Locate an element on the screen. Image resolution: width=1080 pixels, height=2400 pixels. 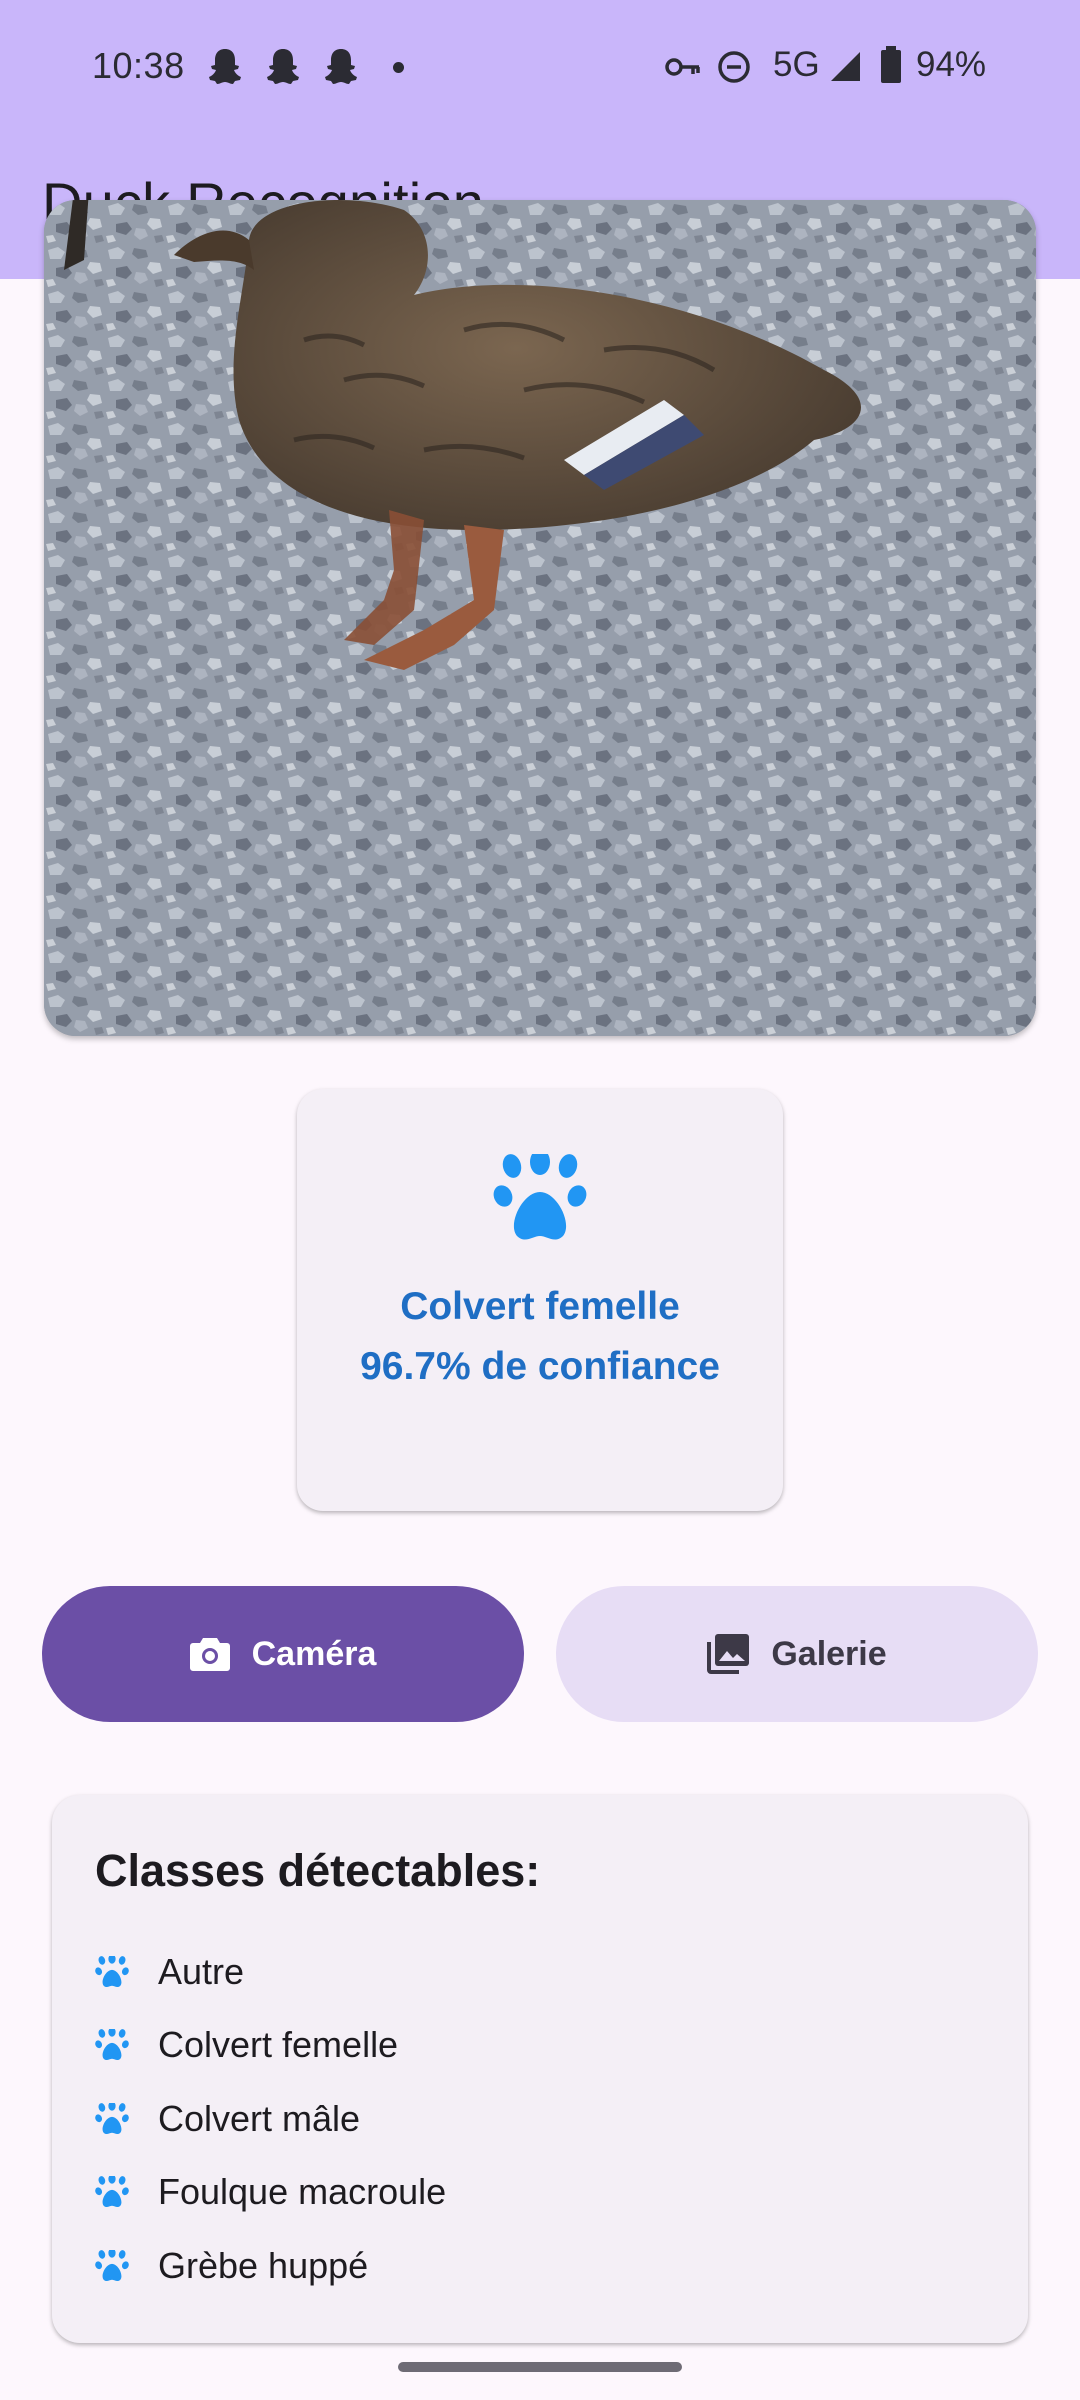
class-item: Autre is located at coordinates (169, 1972).